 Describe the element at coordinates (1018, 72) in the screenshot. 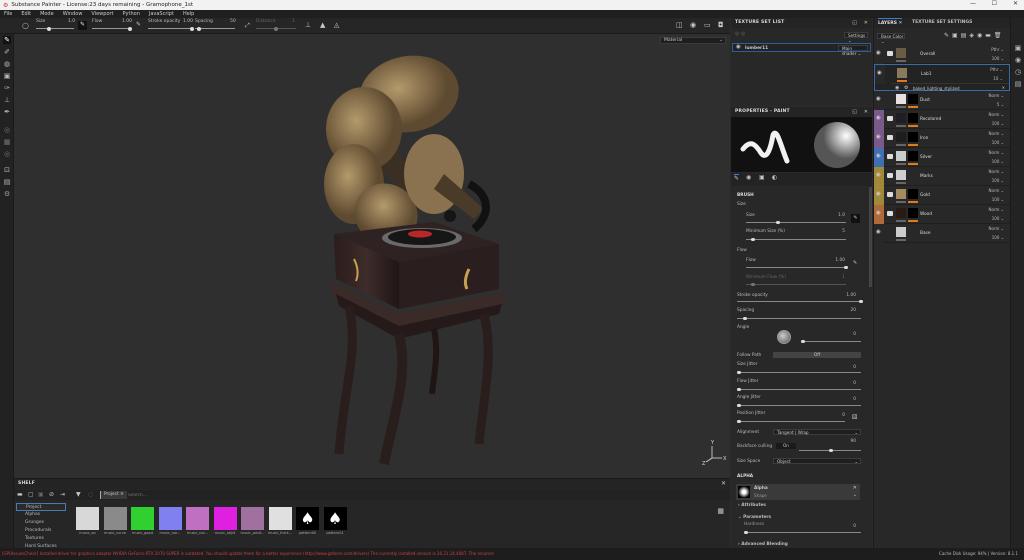

I see `history-icon: ◷` at that location.